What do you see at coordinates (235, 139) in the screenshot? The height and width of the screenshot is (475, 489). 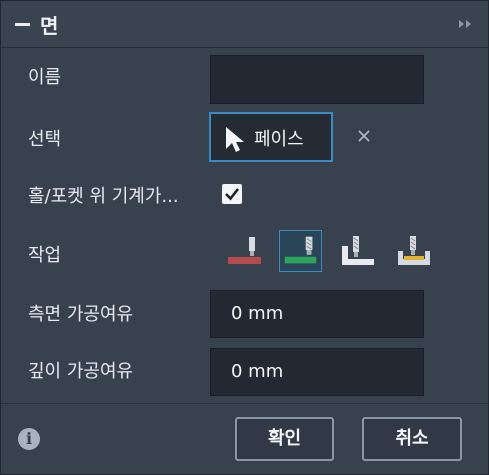 I see `cursor-arrow-icon` at bounding box center [235, 139].